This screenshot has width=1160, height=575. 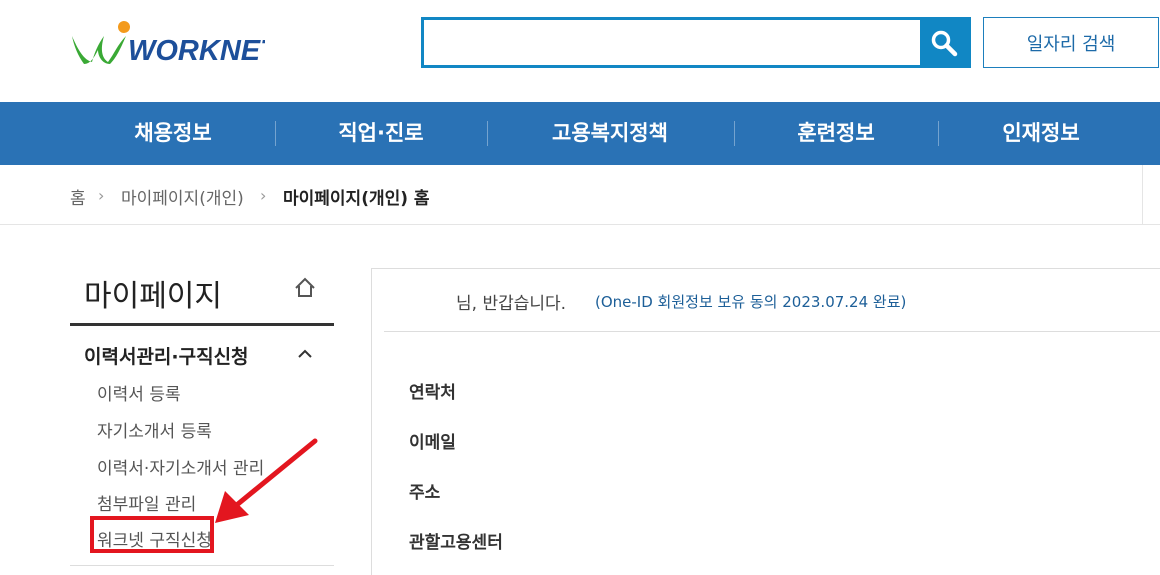 What do you see at coordinates (153, 296) in the screenshot?
I see `sidebar-title: 마이페이지` at bounding box center [153, 296].